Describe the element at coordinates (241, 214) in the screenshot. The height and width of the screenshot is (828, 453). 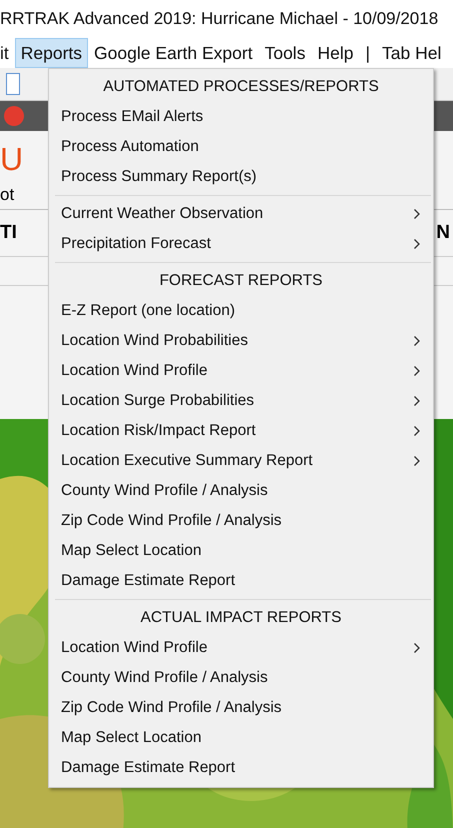
I see `menu-item: Current Weather Observation` at that location.